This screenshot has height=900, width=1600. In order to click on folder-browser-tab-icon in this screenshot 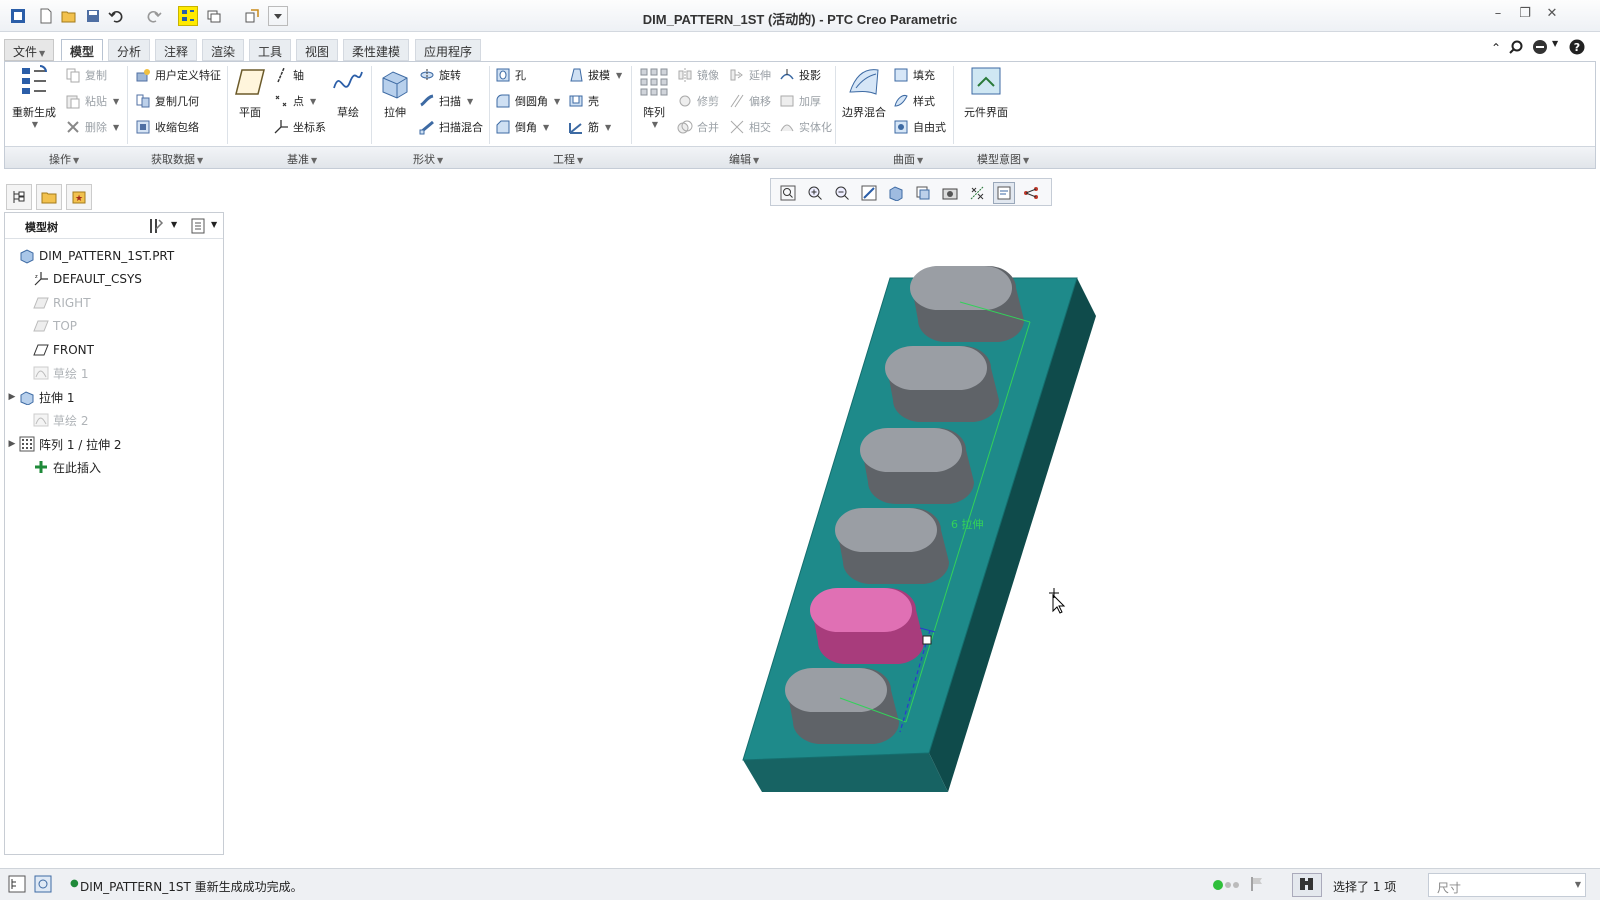, I will do `click(49, 197)`.